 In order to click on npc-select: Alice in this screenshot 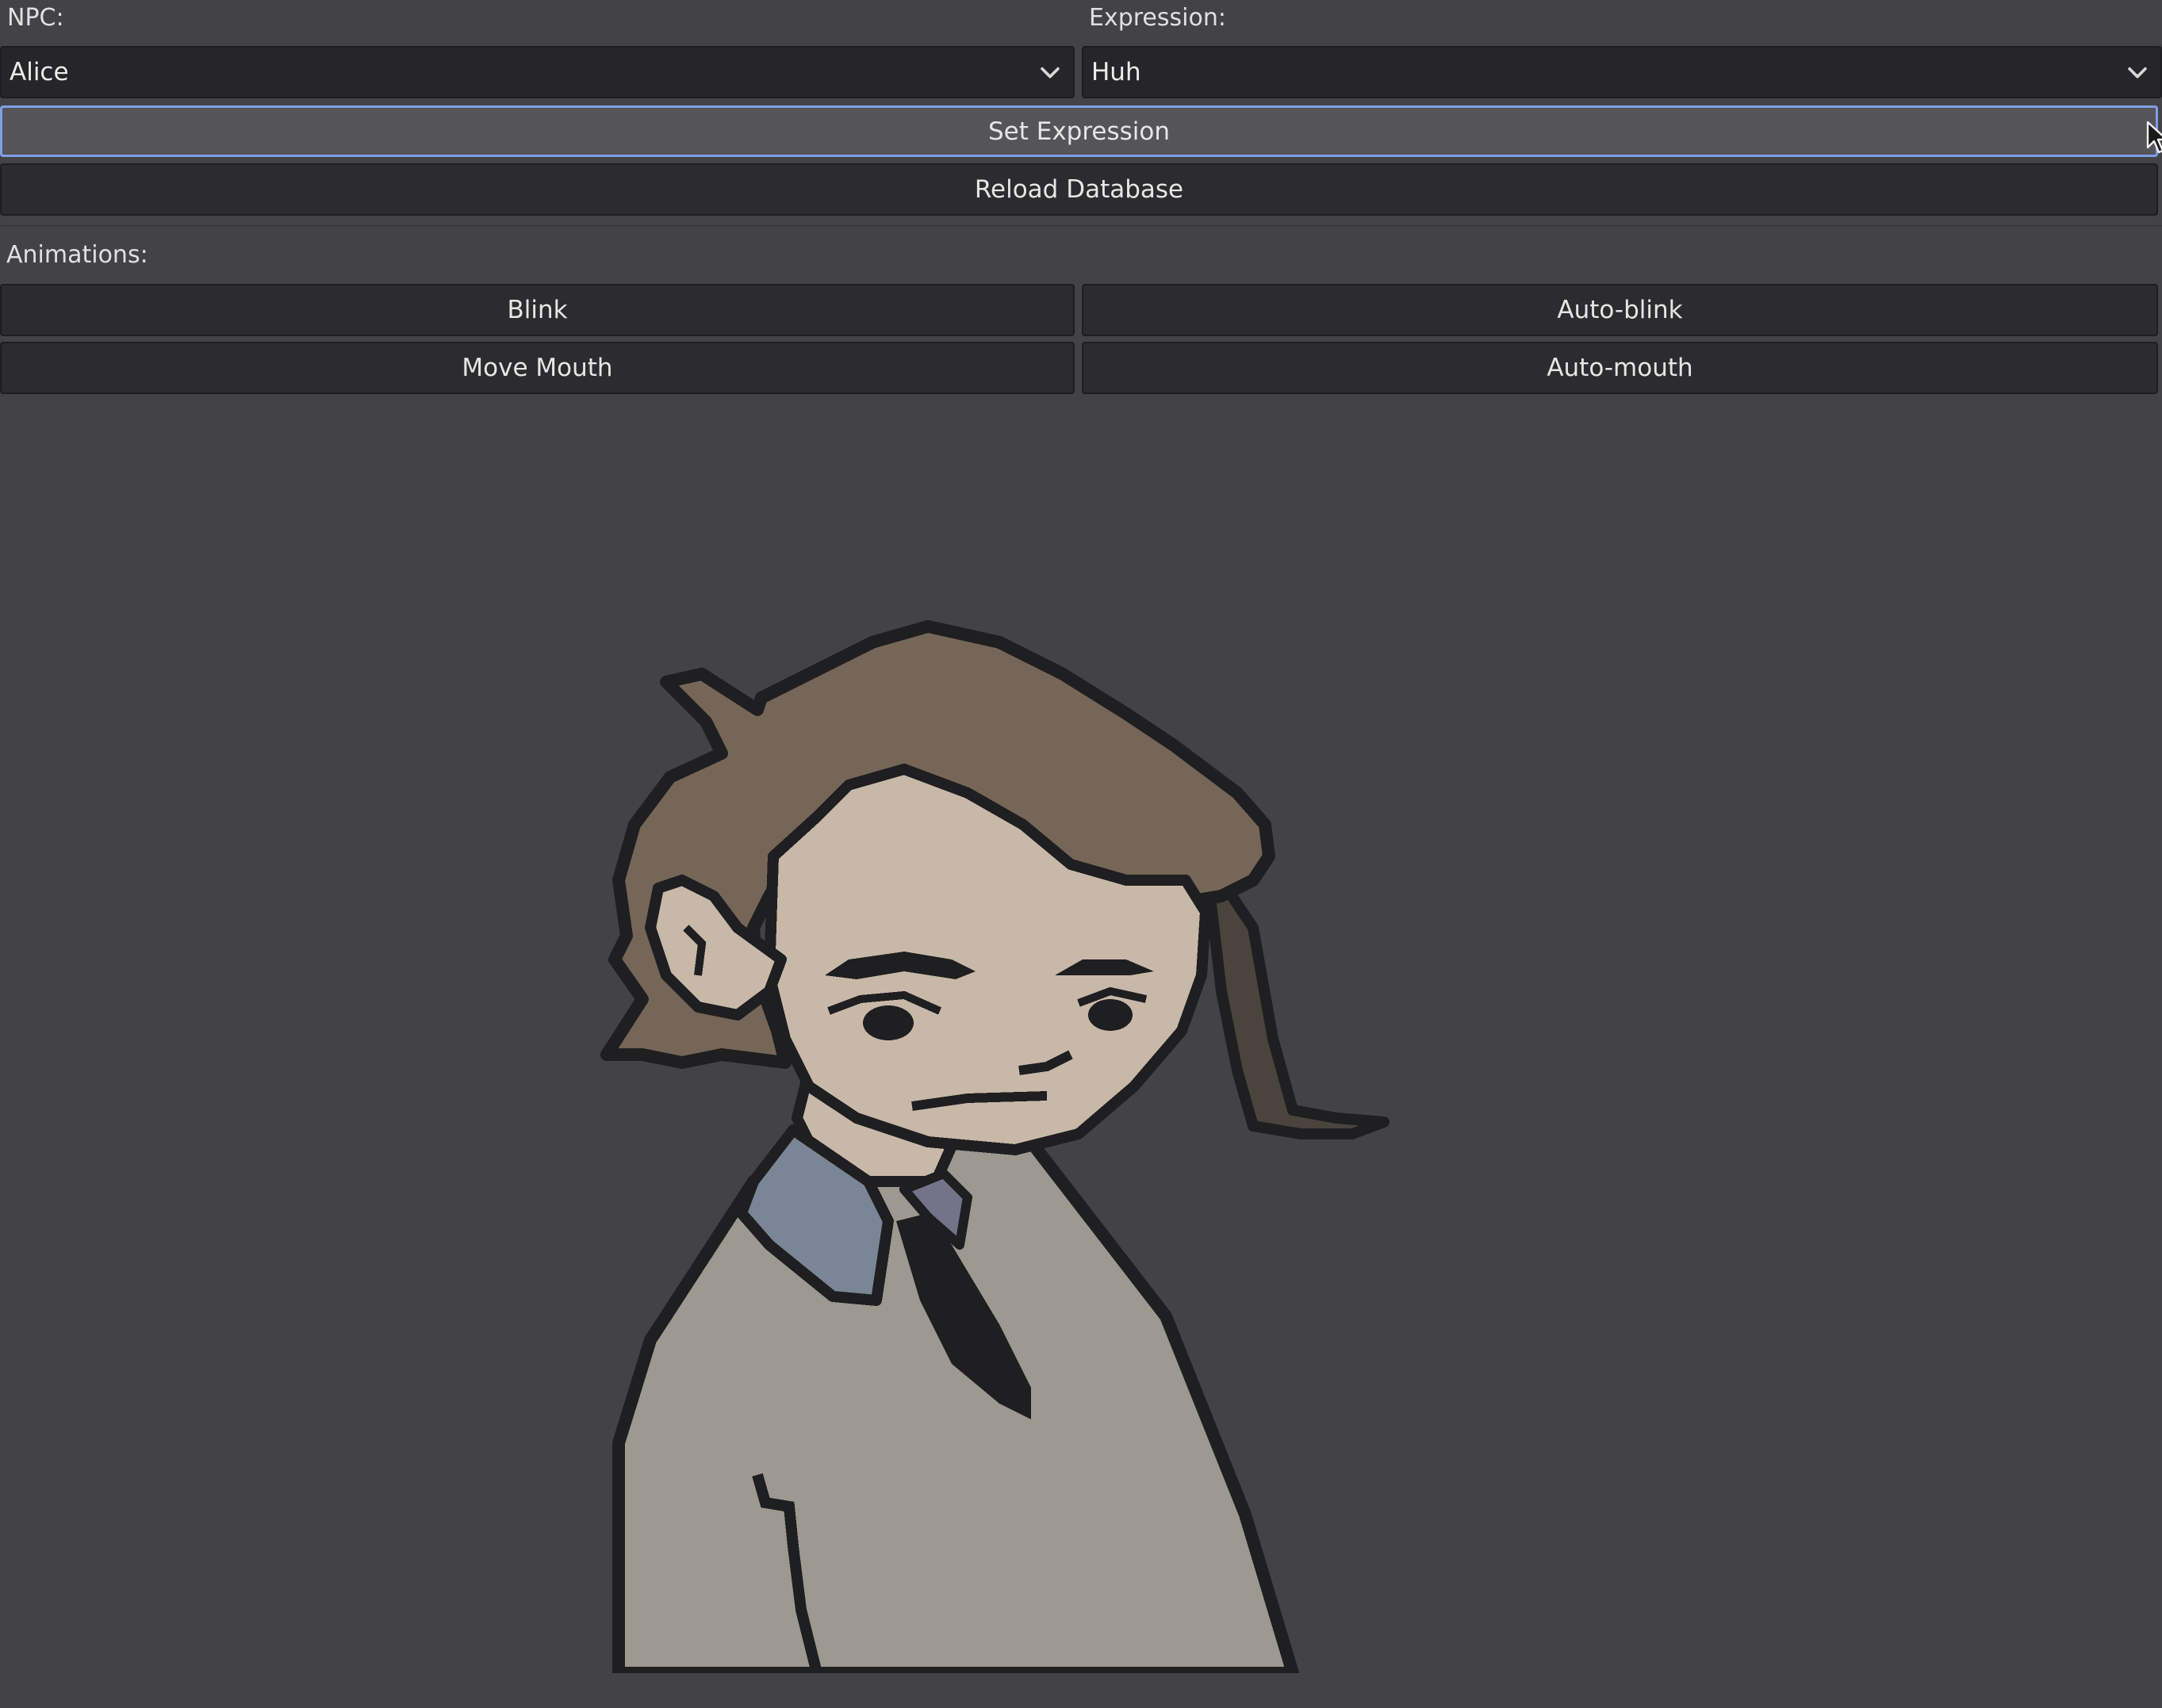, I will do `click(537, 72)`.